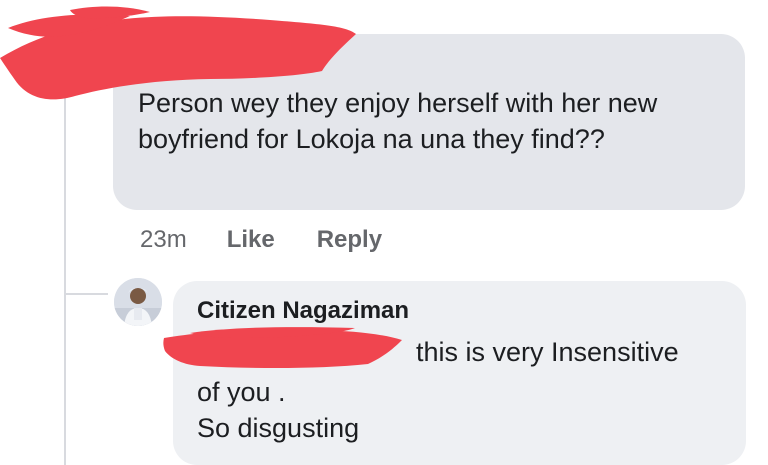 This screenshot has height=465, width=768. I want to click on reply-text-line-2: of you ., so click(241, 392).